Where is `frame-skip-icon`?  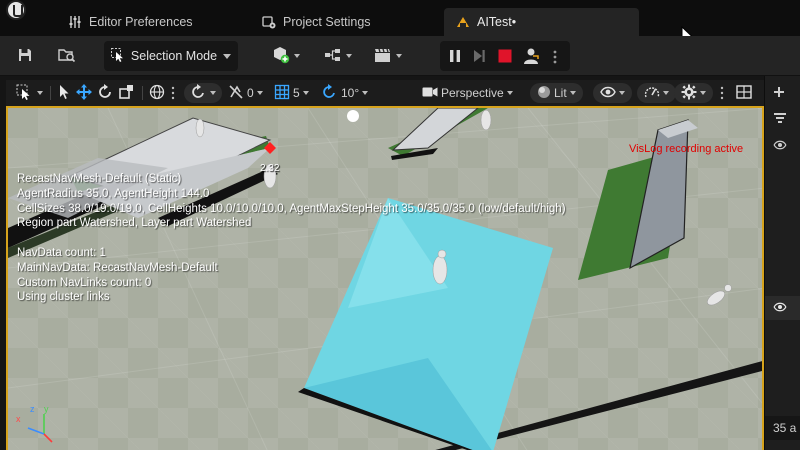 frame-skip-icon is located at coordinates (479, 57).